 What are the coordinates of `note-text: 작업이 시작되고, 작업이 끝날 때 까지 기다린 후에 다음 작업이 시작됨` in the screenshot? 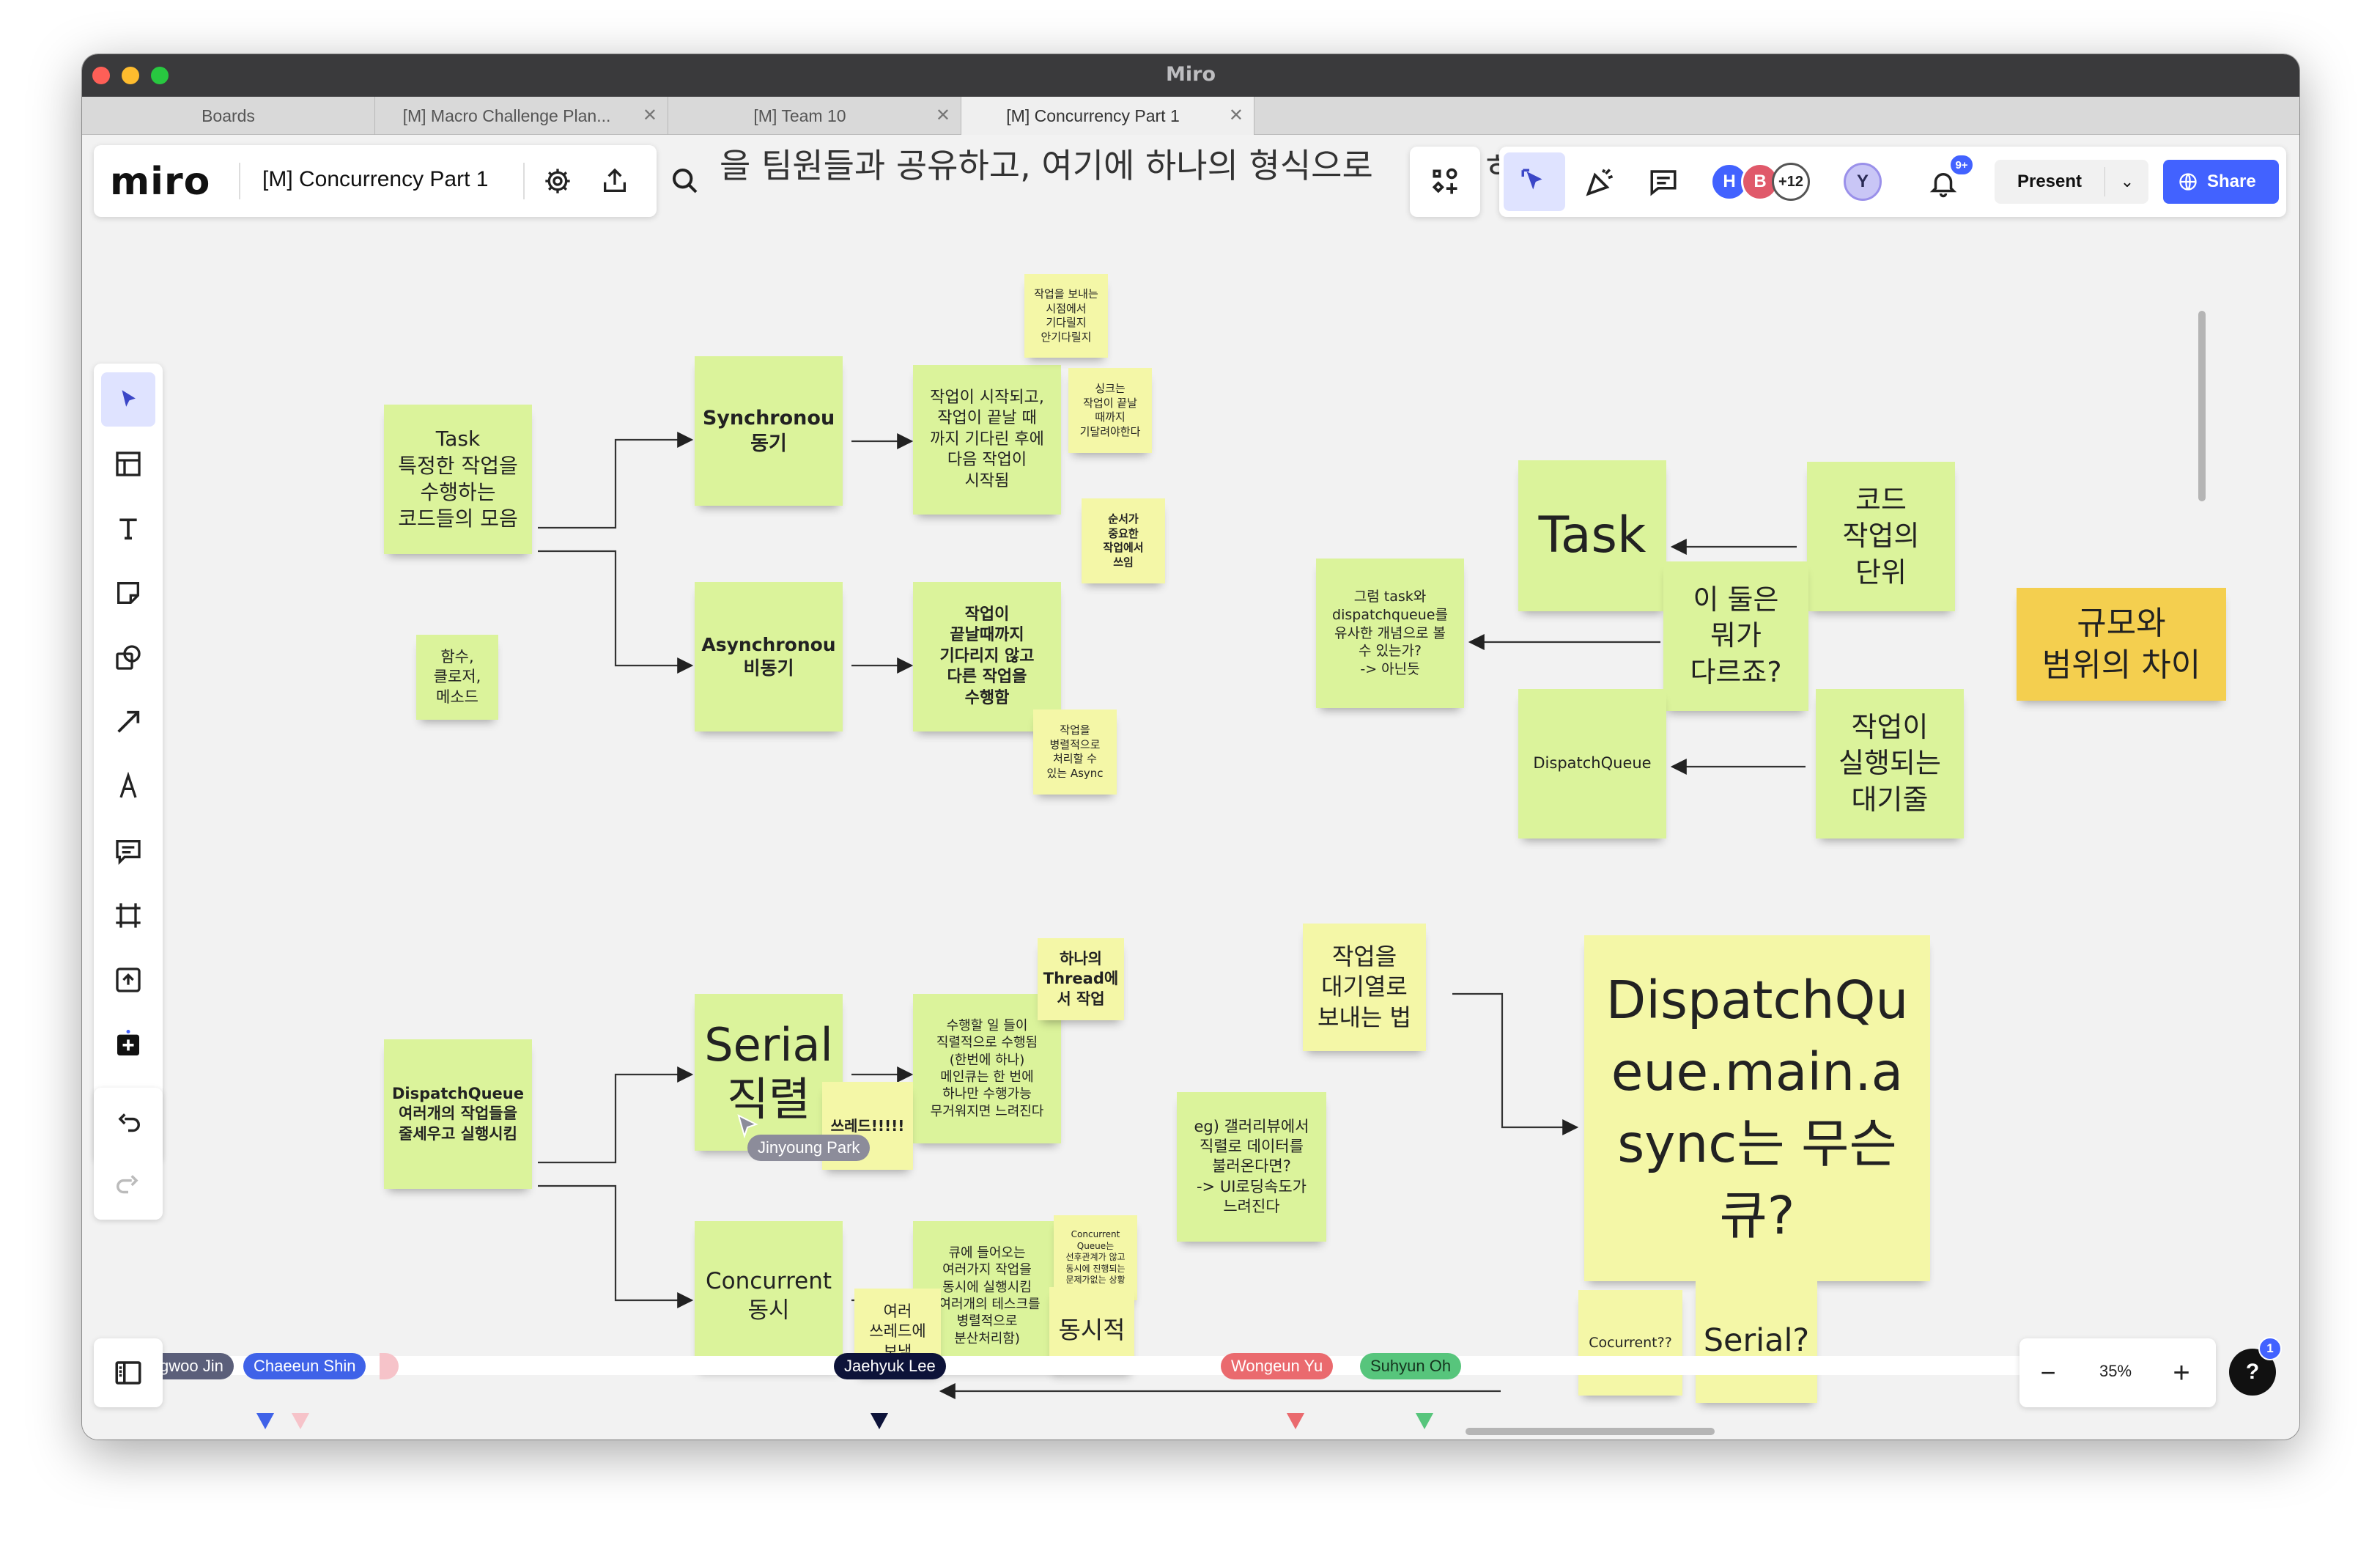 It's located at (987, 439).